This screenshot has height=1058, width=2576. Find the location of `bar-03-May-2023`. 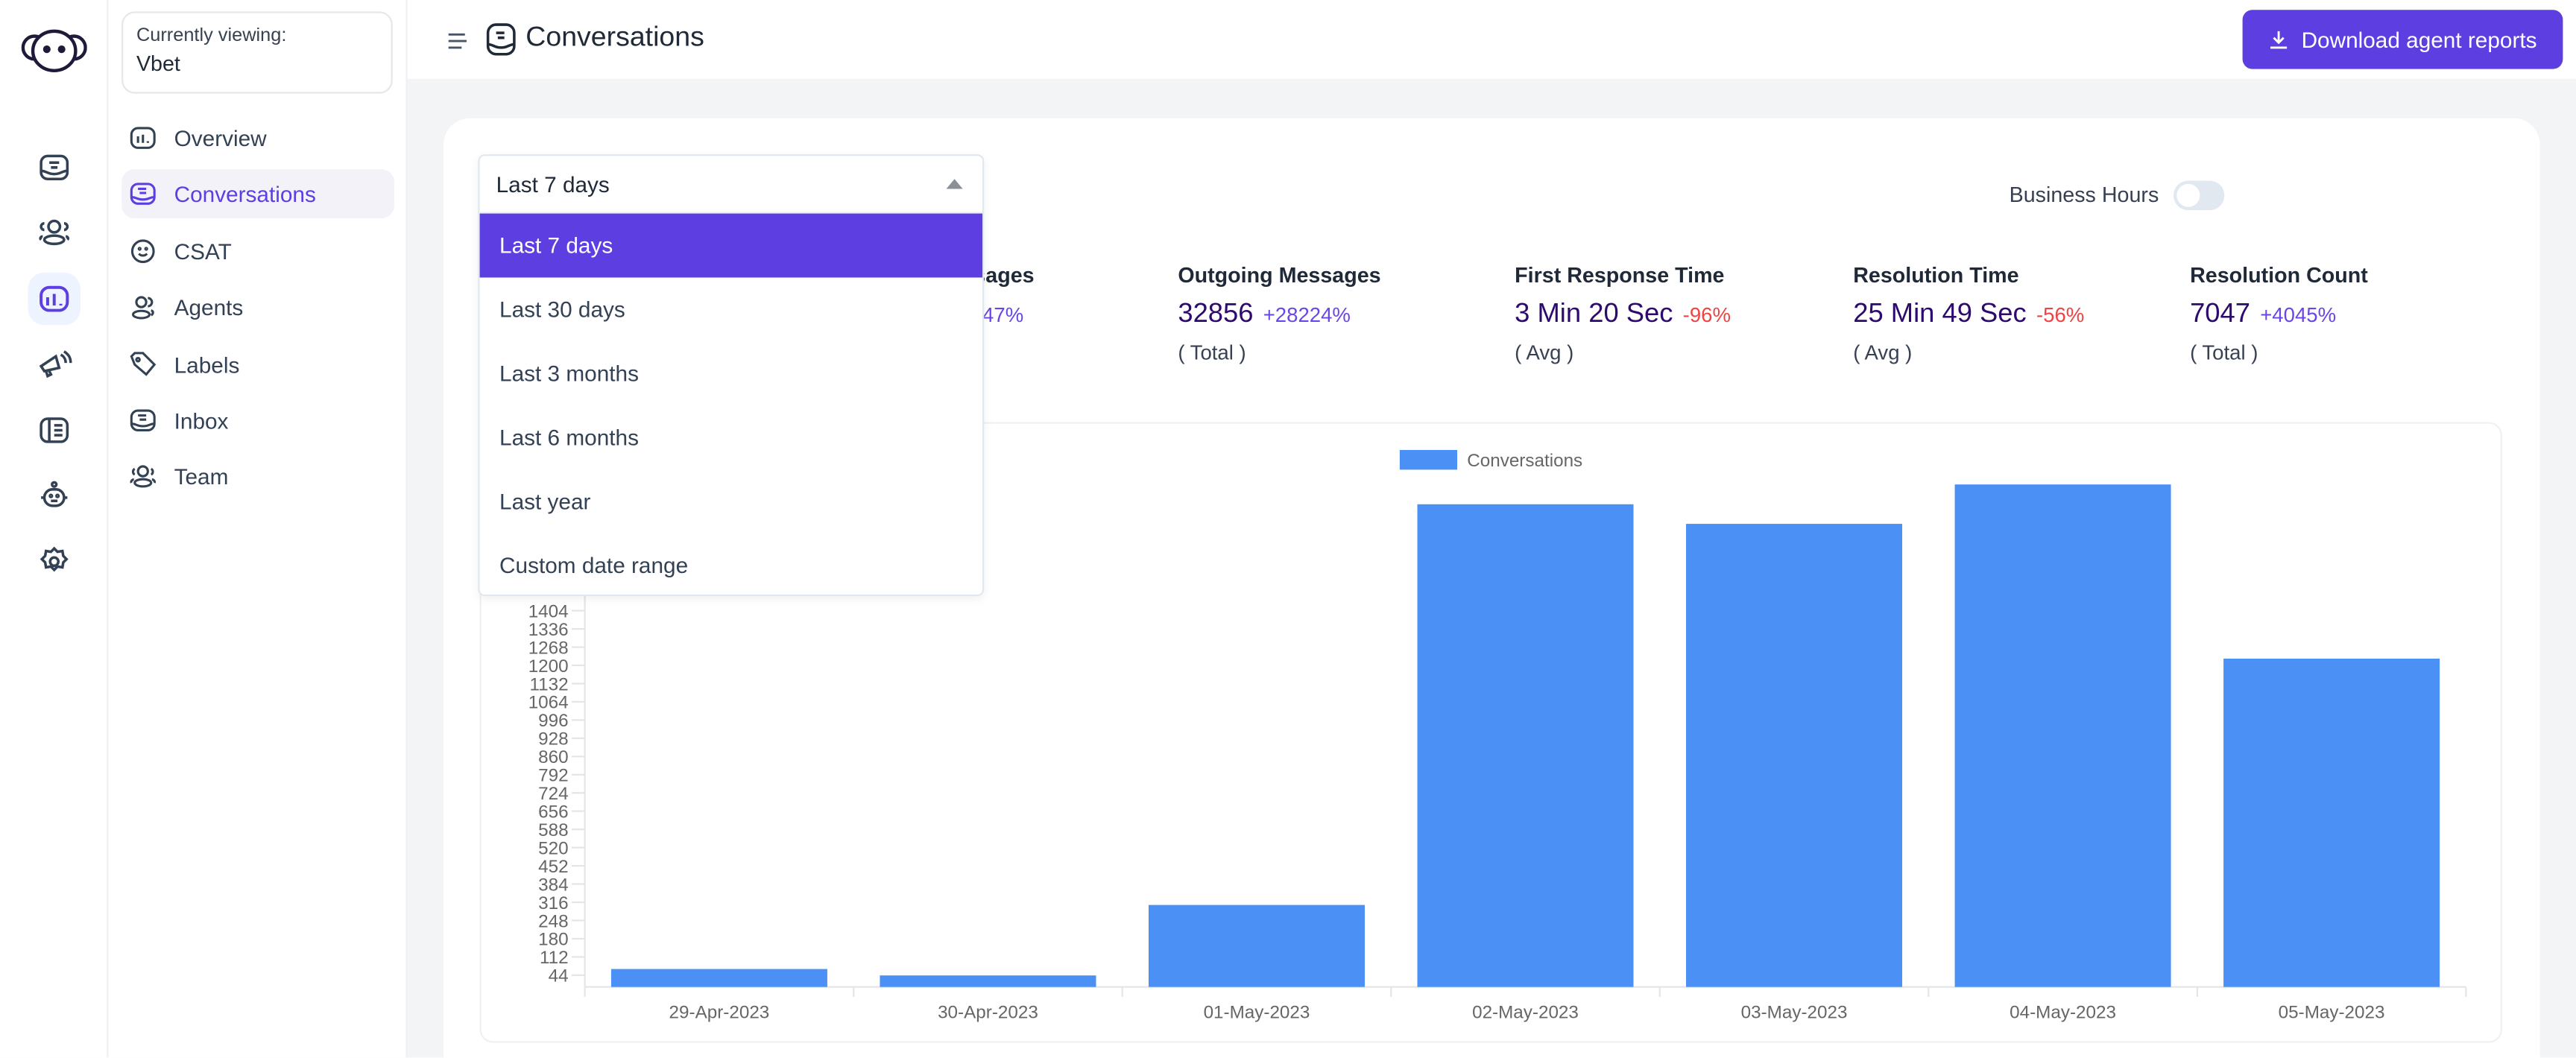

bar-03-May-2023 is located at coordinates (1795, 755).